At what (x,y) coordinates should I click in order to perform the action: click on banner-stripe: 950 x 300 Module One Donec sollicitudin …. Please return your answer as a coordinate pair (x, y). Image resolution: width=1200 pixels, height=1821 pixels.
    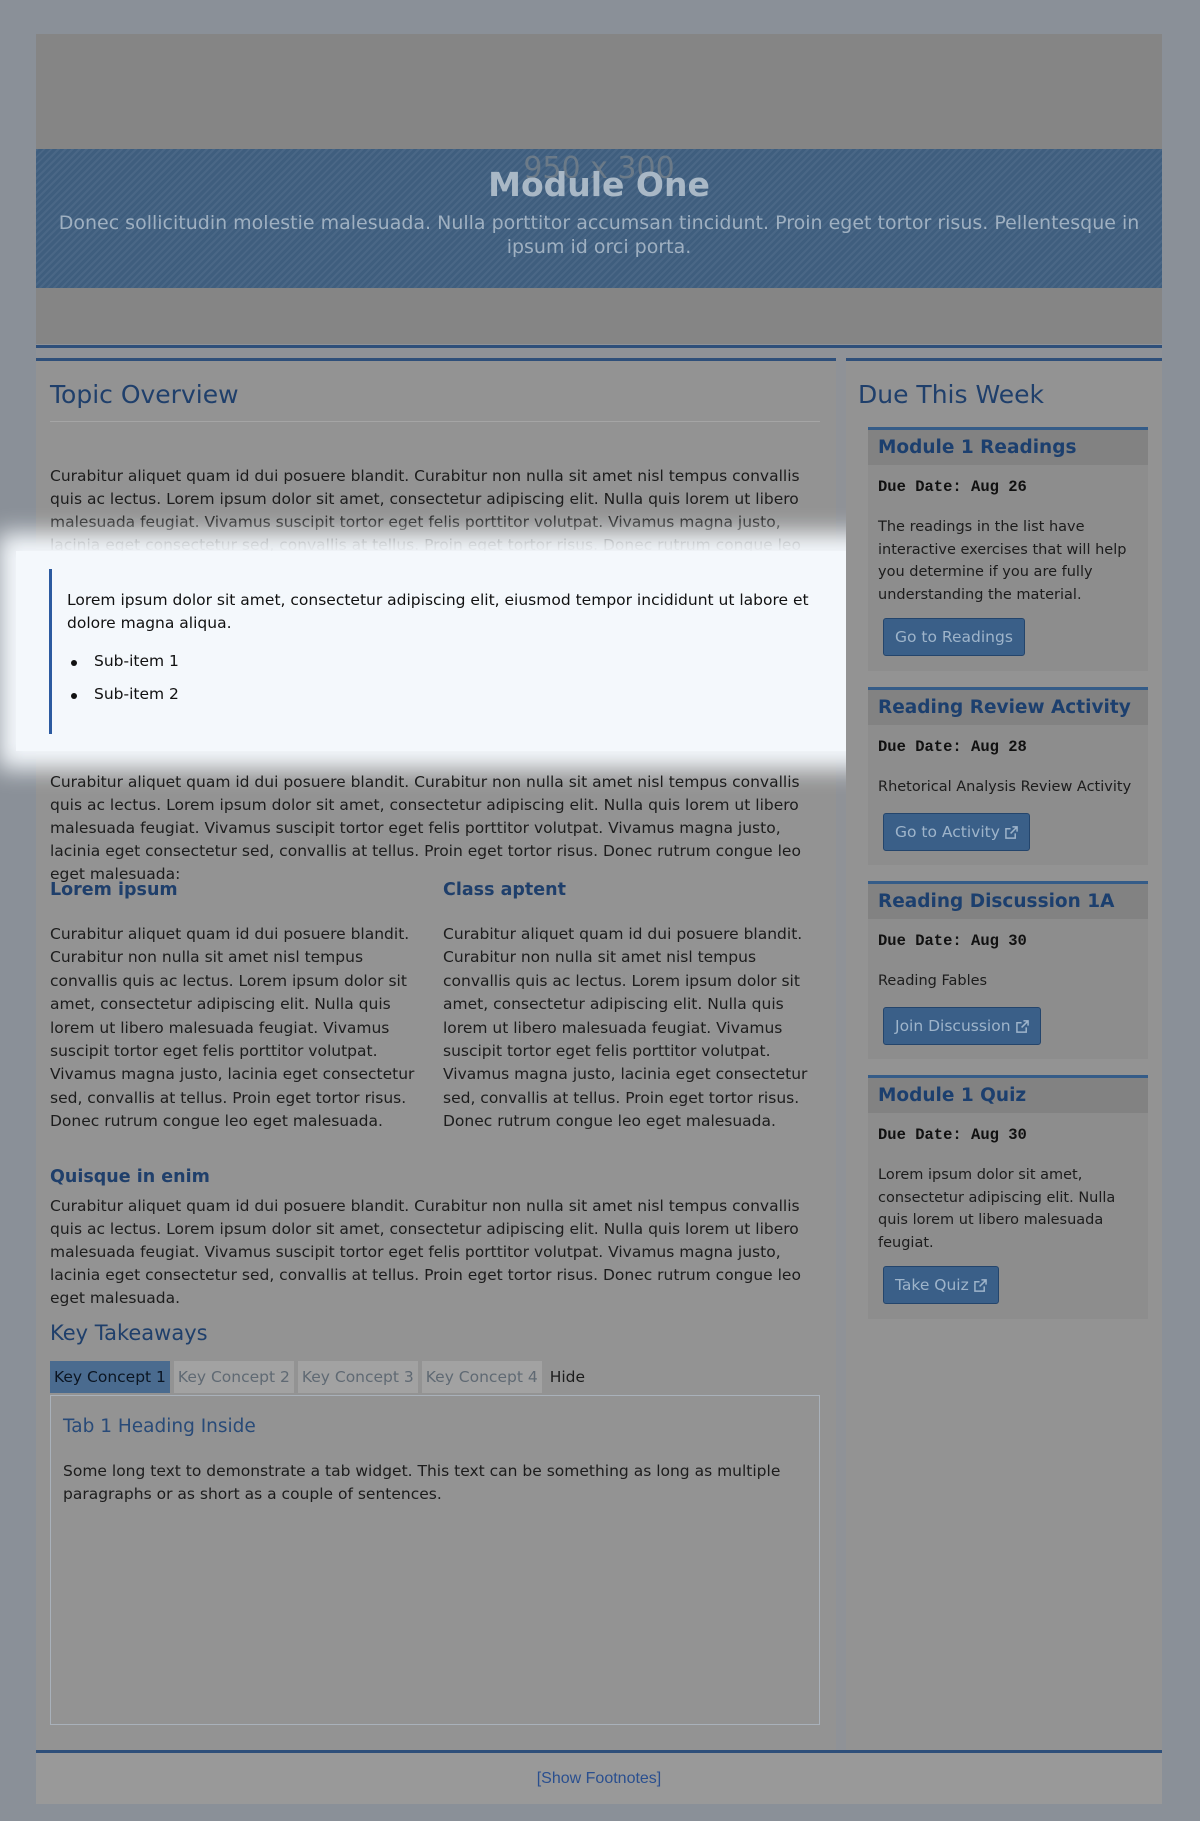
    Looking at the image, I should click on (599, 218).